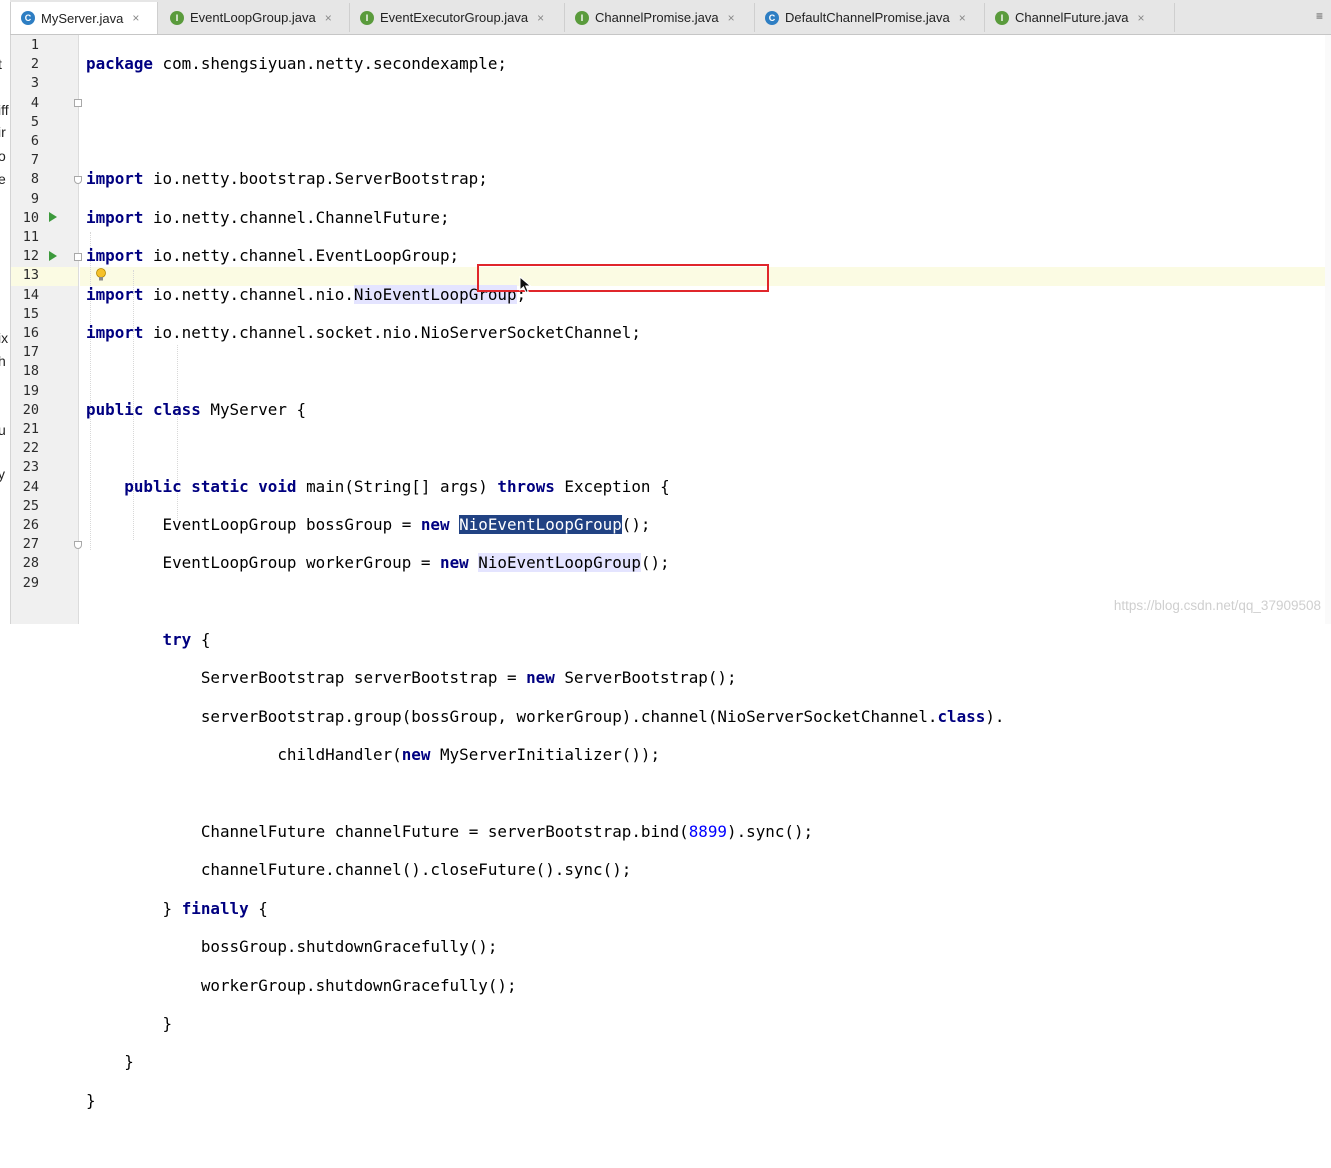 This screenshot has height=1168, width=1331. Describe the element at coordinates (636, 524) in the screenshot. I see `code-text: ();` at that location.